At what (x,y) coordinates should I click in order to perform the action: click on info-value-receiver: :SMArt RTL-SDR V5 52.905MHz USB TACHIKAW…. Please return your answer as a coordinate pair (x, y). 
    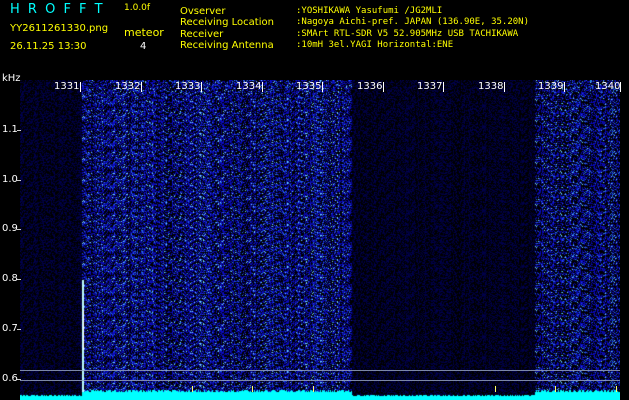
    Looking at the image, I should click on (407, 34).